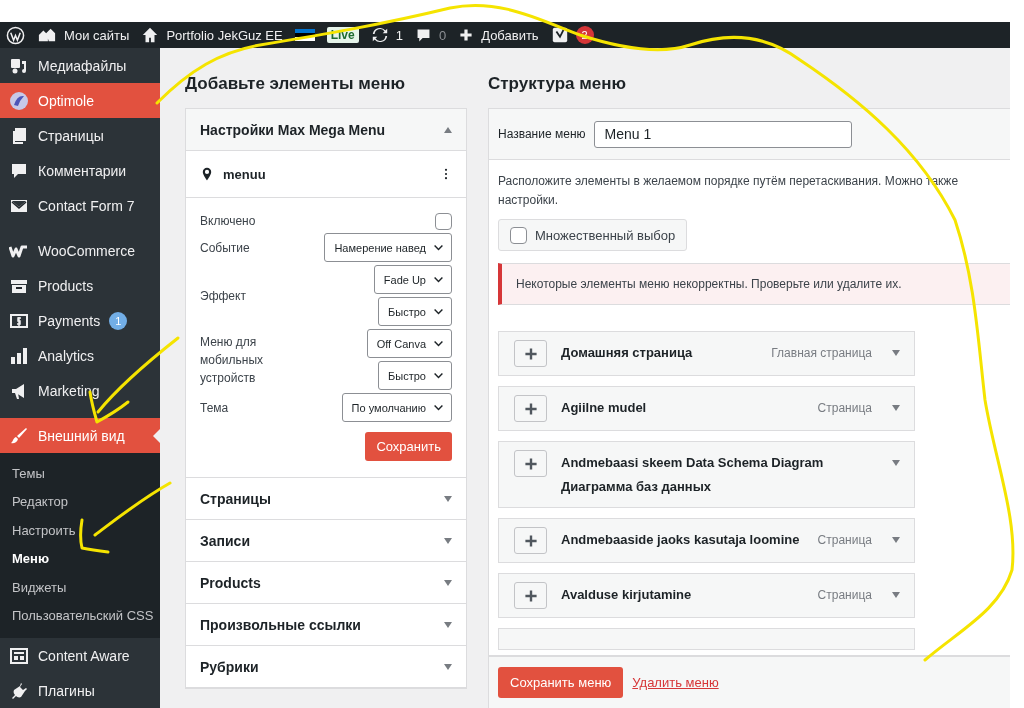  I want to click on houses-icon, so click(47, 35).